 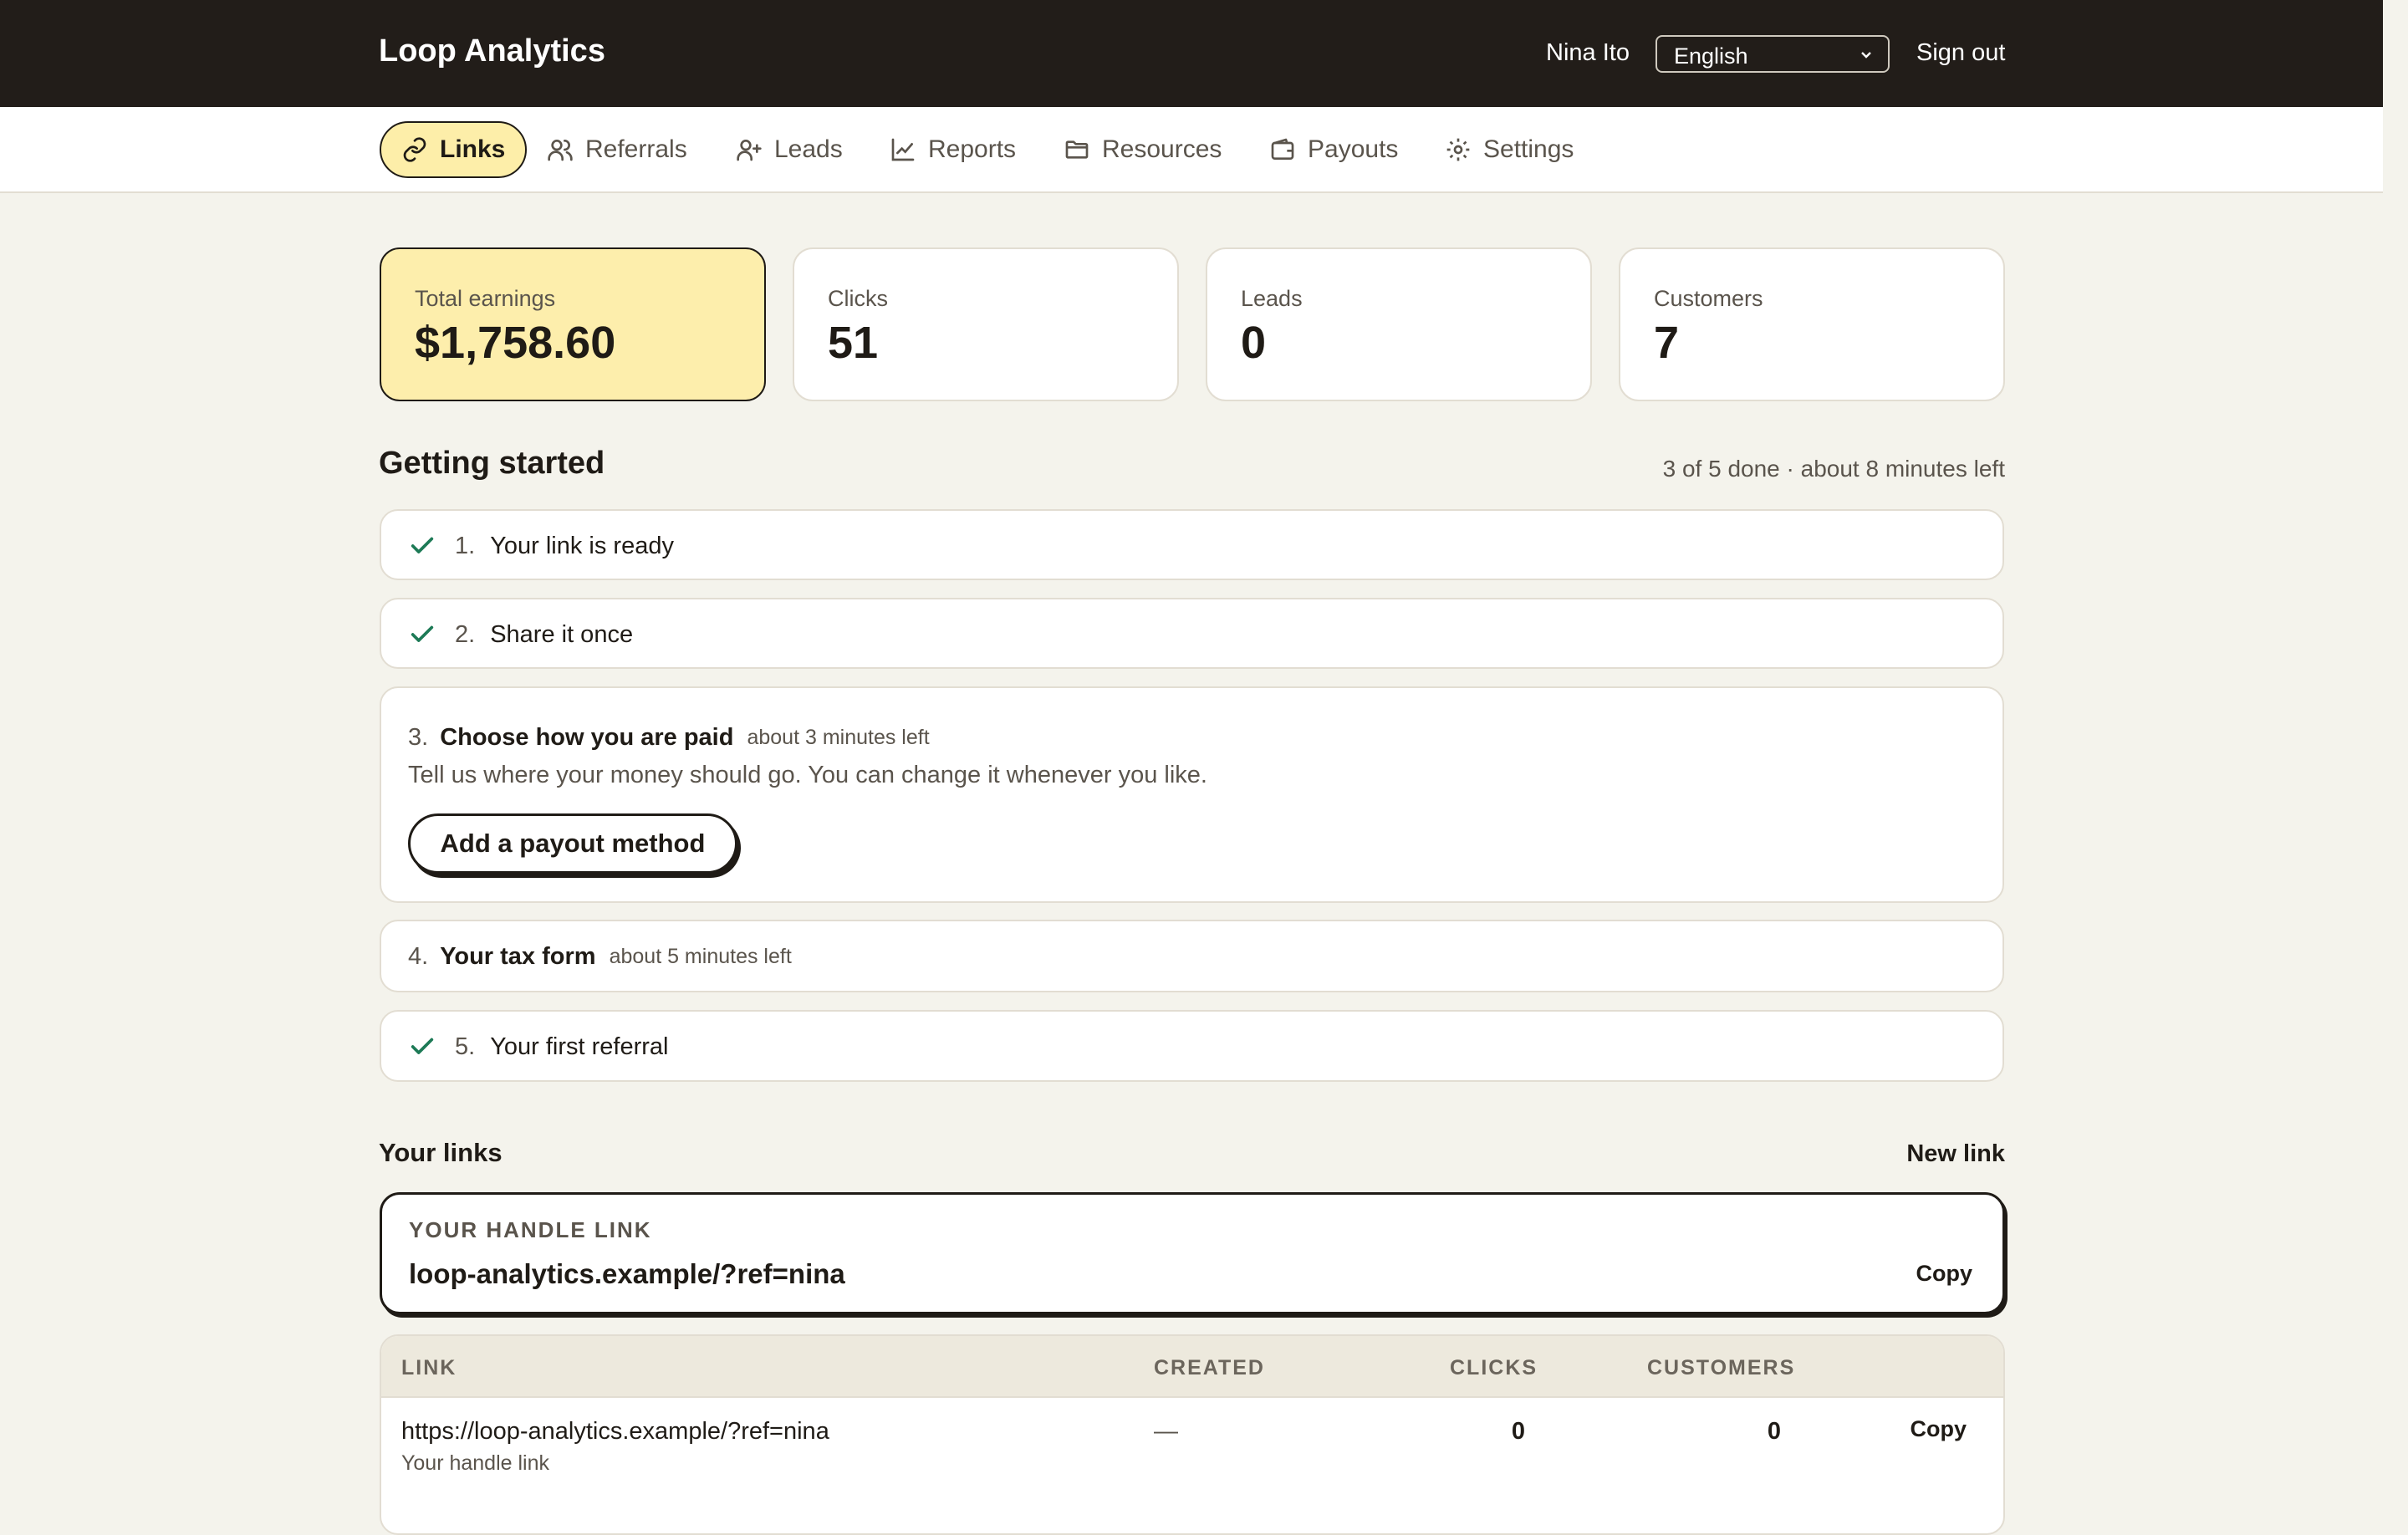 I want to click on nav-tab-links: Links, so click(x=454, y=149).